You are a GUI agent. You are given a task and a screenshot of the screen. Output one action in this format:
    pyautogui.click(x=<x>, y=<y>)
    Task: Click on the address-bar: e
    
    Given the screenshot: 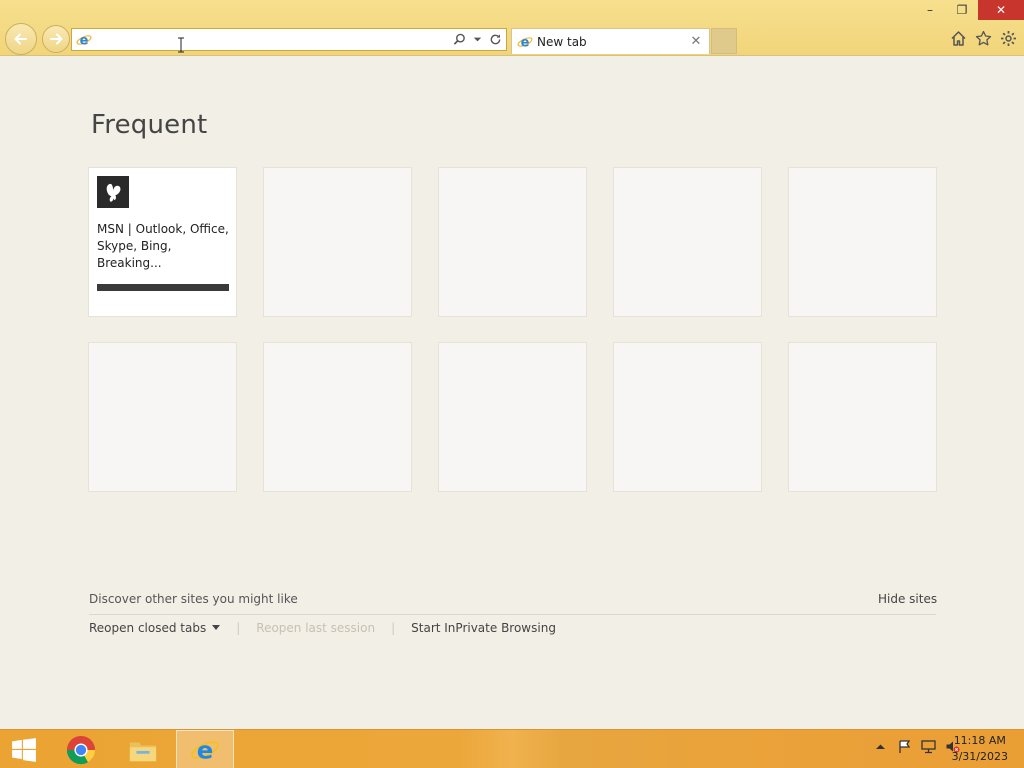 What is the action you would take?
    pyautogui.click(x=289, y=39)
    